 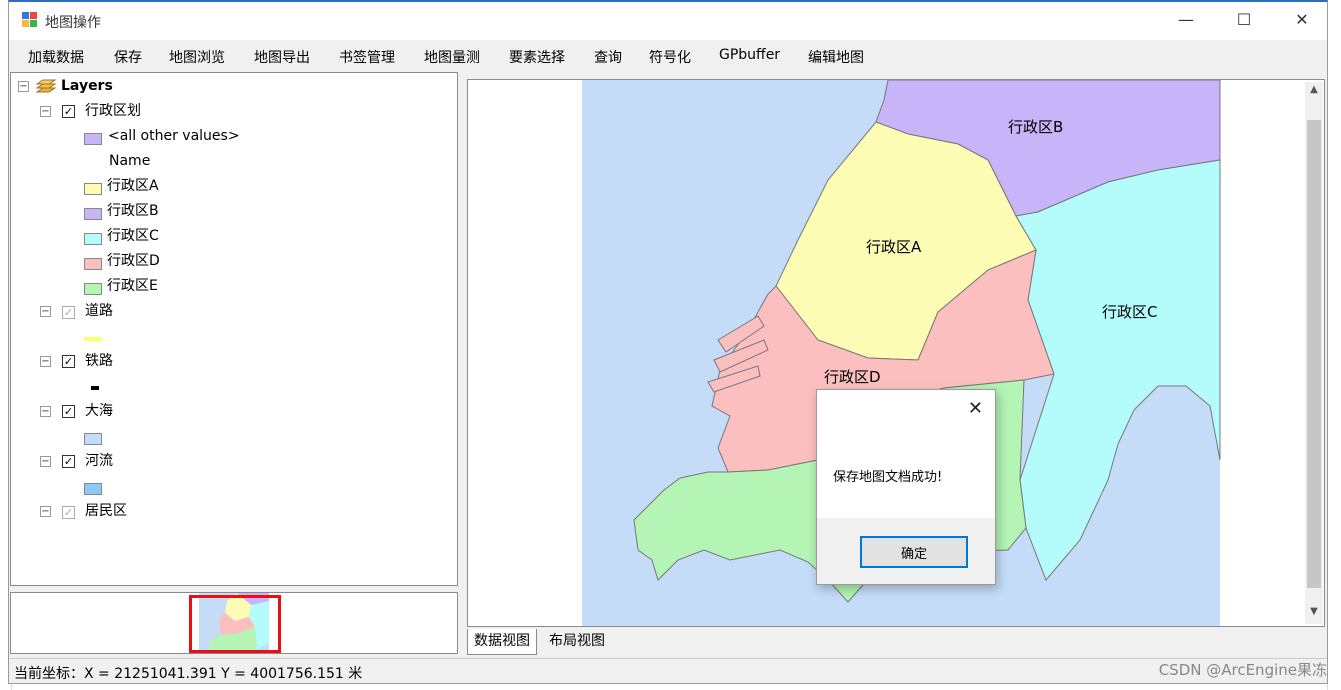 What do you see at coordinates (975, 408) in the screenshot?
I see `dialog-close-icon: ✕` at bounding box center [975, 408].